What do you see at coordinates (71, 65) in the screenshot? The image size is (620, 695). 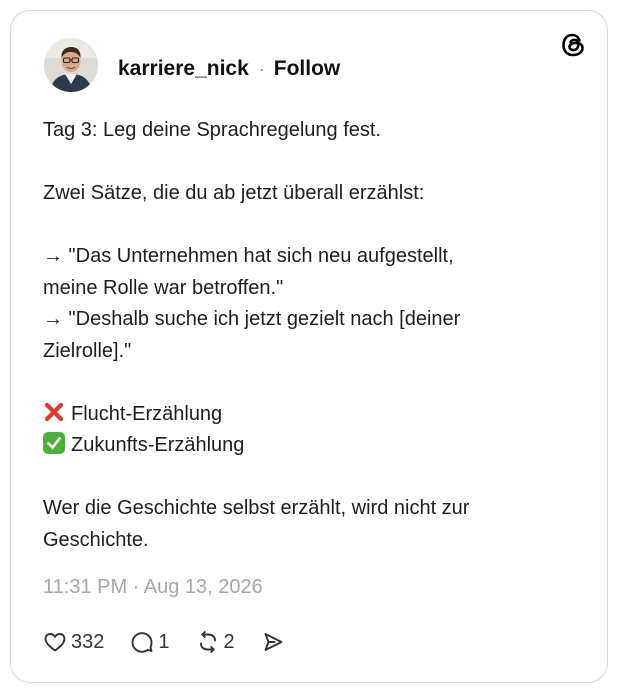 I see `avatar` at bounding box center [71, 65].